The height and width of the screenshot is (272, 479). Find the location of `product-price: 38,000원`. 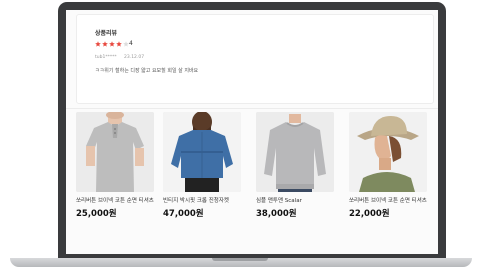

product-price: 38,000원 is located at coordinates (276, 214).